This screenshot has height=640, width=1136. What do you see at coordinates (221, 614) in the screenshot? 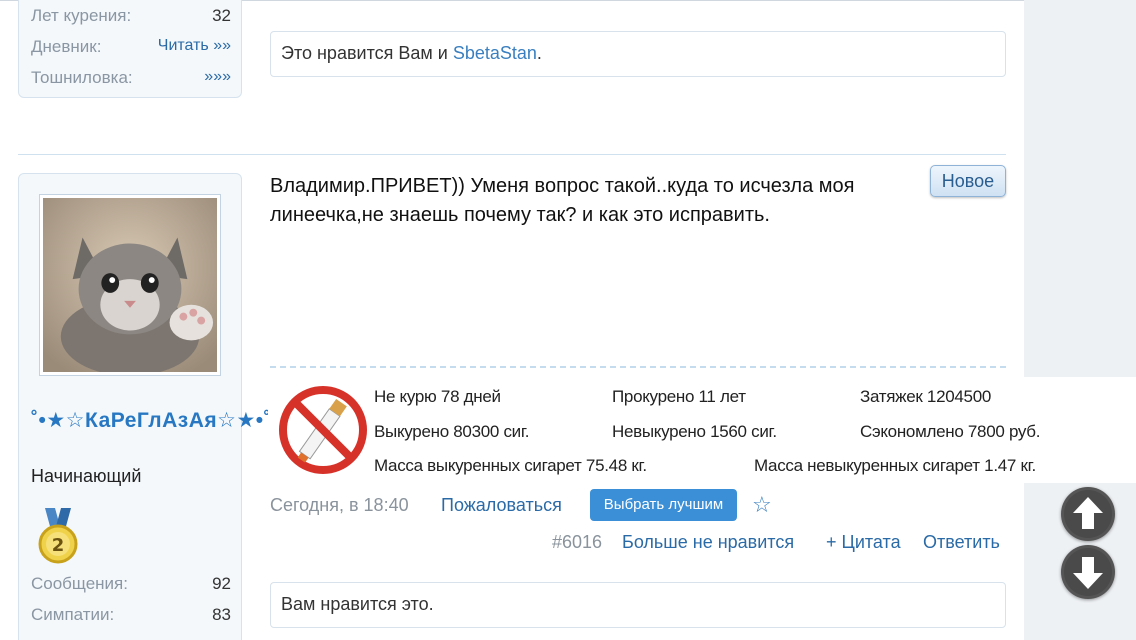
I see `stat-value: 83` at bounding box center [221, 614].